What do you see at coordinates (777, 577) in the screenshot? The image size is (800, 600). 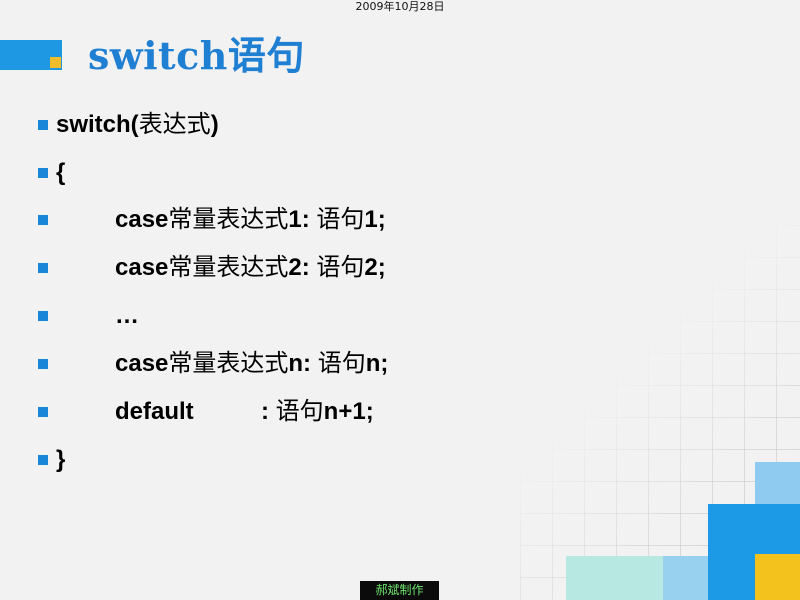 I see `decor-block-yellow` at bounding box center [777, 577].